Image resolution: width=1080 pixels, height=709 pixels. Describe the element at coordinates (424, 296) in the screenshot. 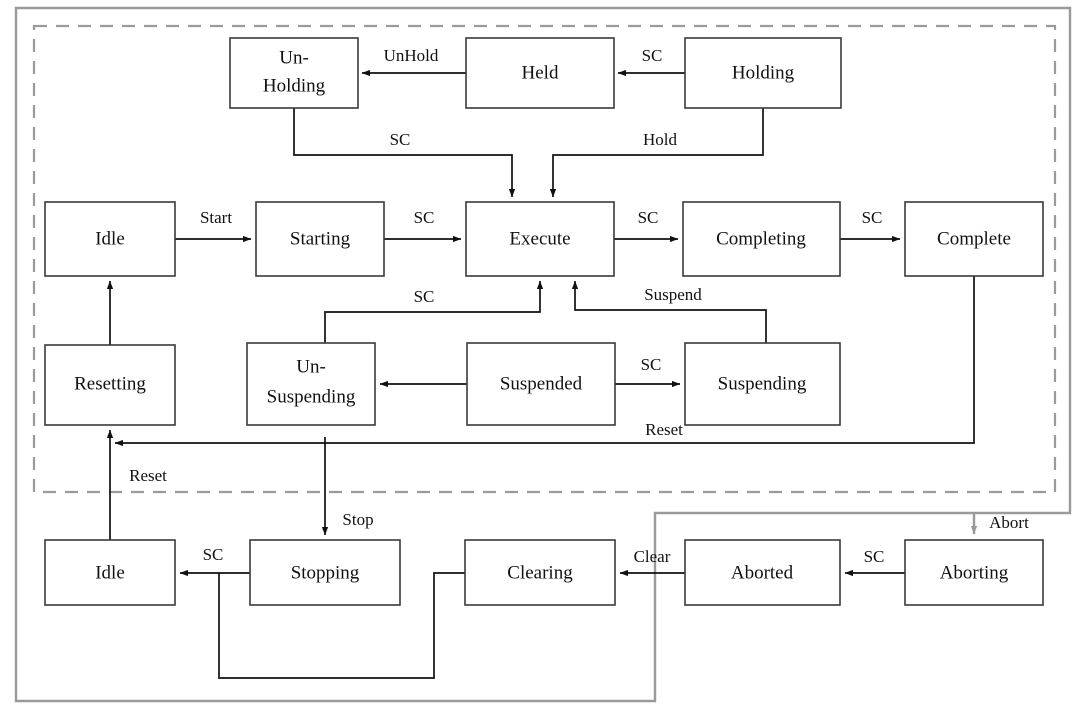

I see `edge-label-unsuspending-sc: SC` at that location.